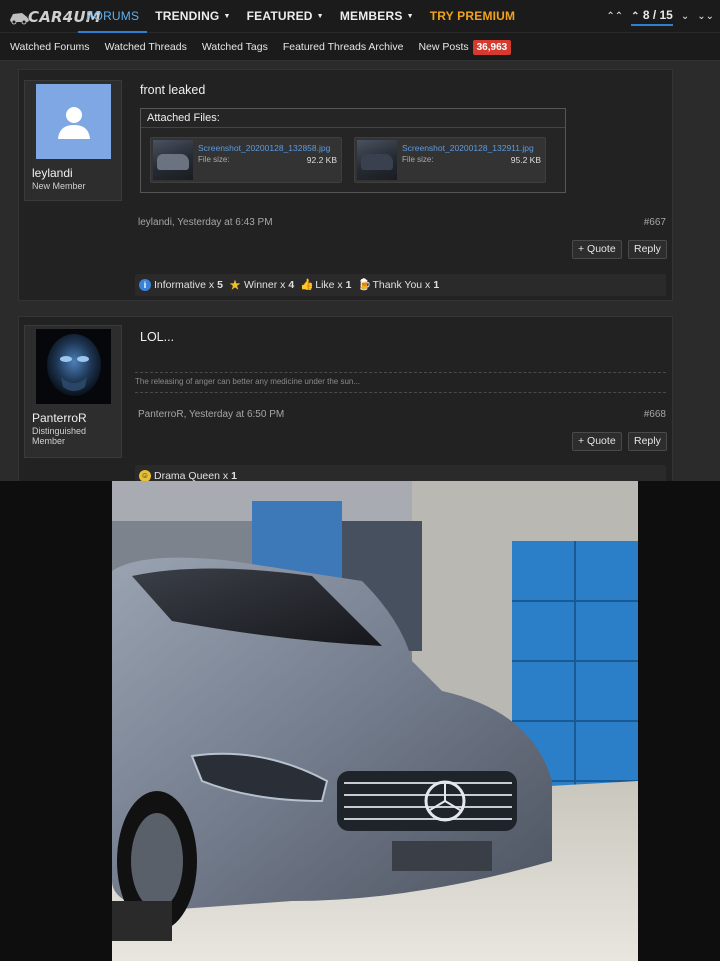 The height and width of the screenshot is (961, 720). I want to click on chevron-down-icon: ⌄, so click(685, 16).